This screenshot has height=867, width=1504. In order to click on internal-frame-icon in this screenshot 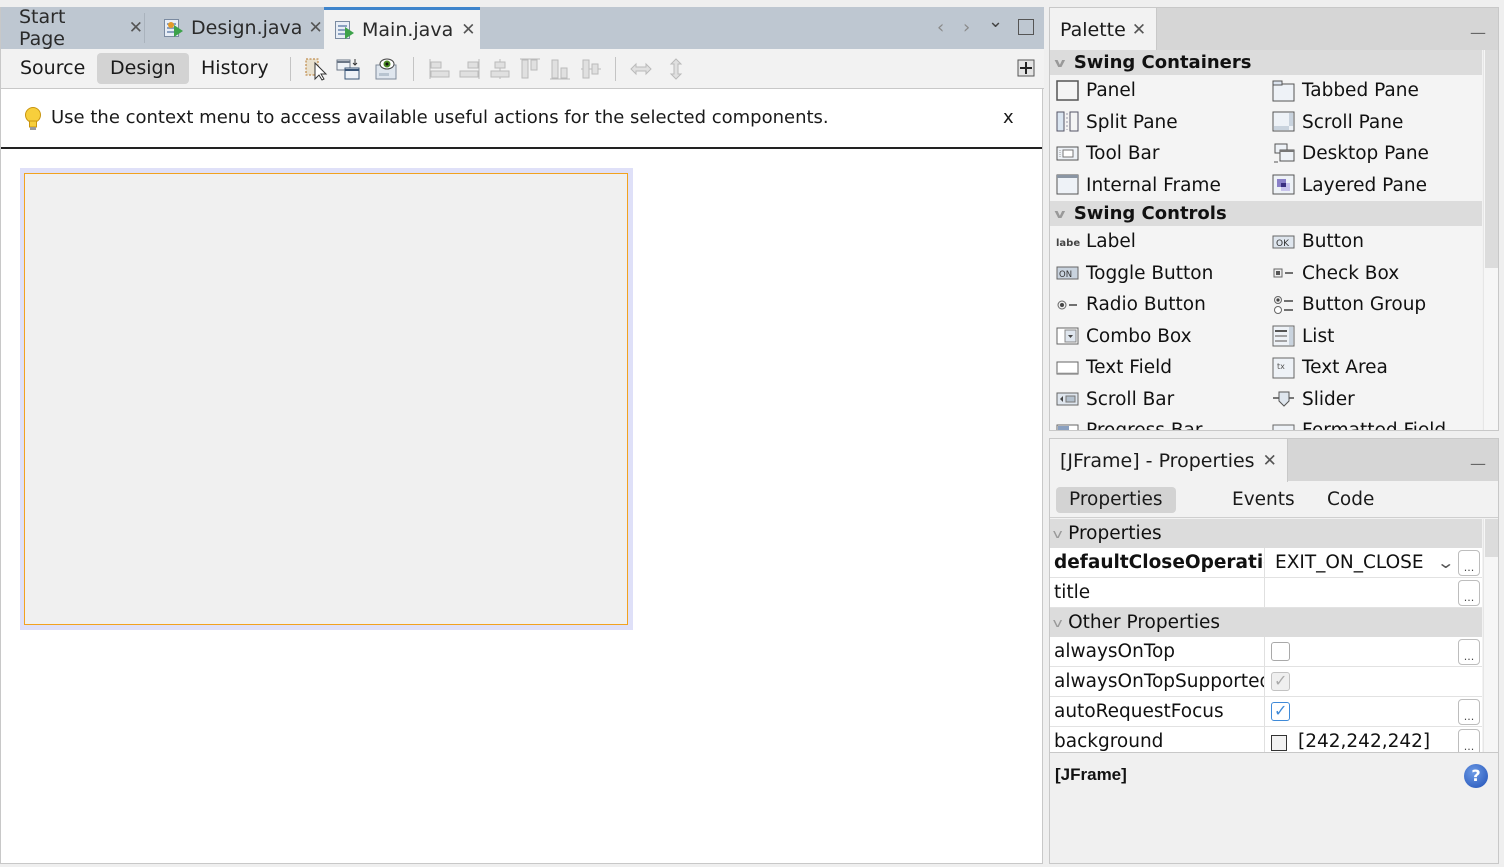, I will do `click(1067, 184)`.